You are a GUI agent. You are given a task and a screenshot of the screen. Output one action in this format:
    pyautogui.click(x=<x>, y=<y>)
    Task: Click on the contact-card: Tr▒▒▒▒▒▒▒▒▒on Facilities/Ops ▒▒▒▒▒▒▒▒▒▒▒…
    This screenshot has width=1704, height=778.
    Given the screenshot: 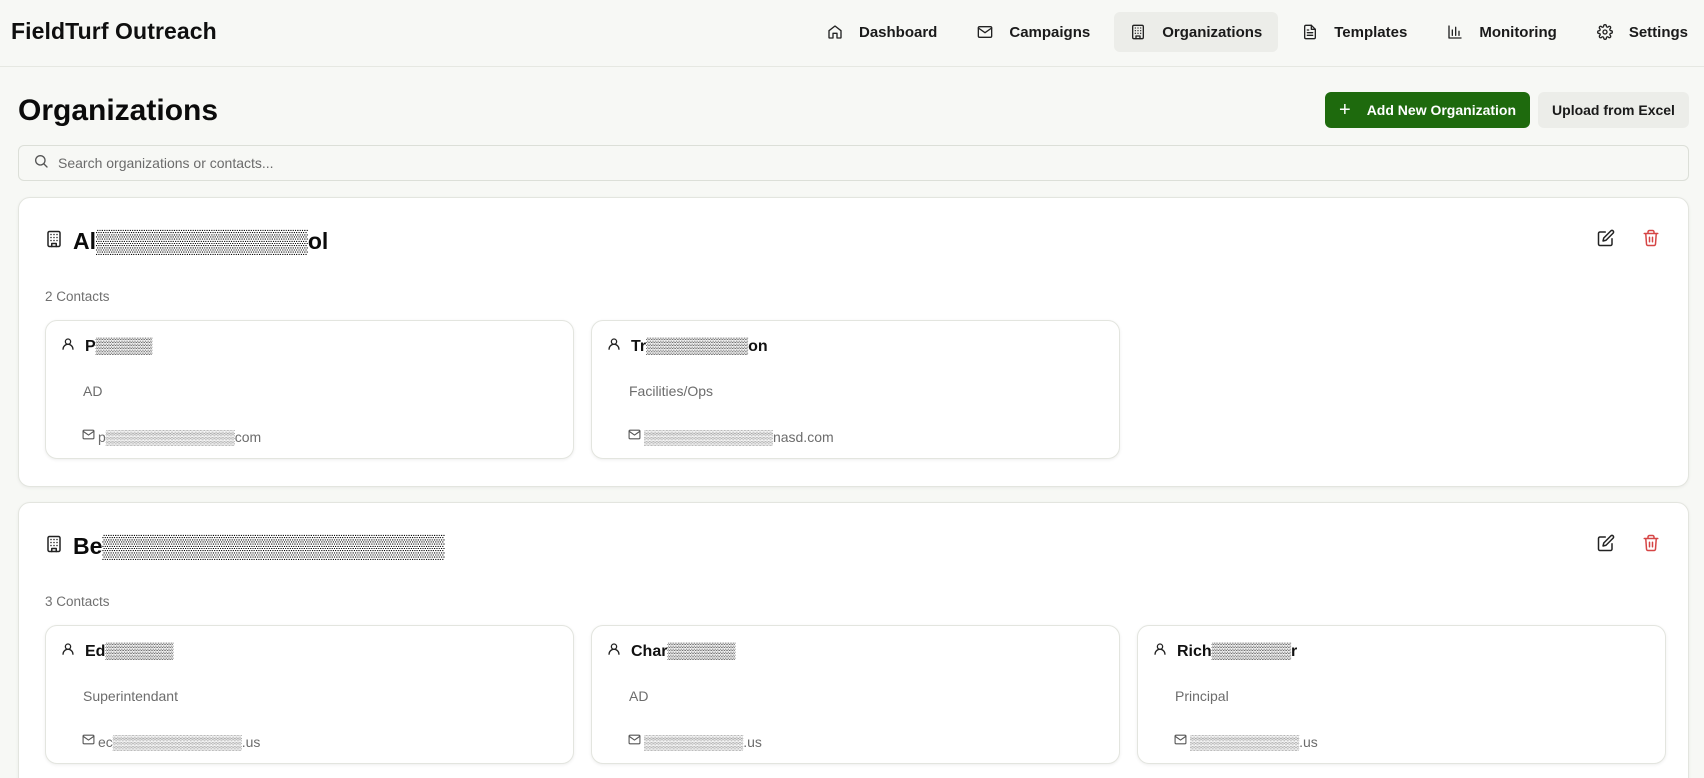 What is the action you would take?
    pyautogui.click(x=855, y=389)
    